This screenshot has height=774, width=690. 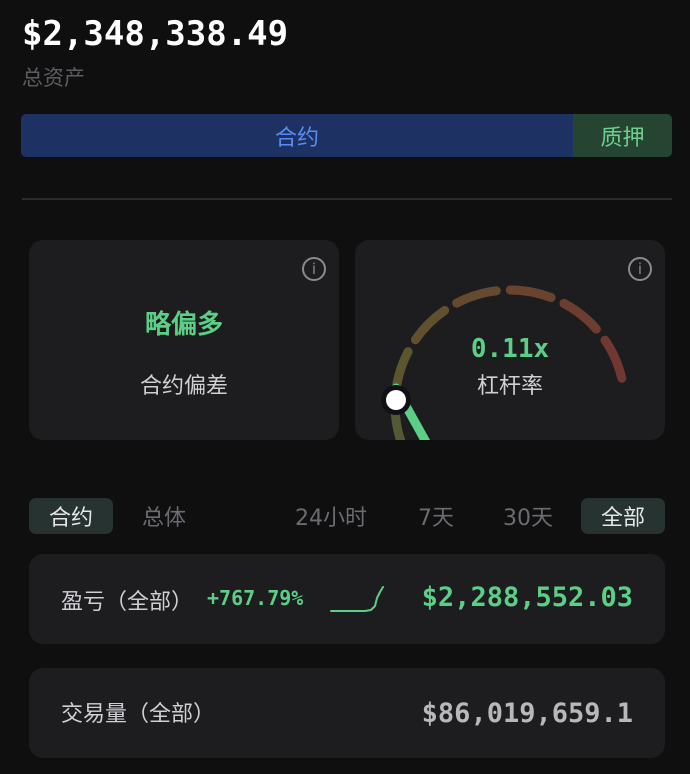 What do you see at coordinates (357, 599) in the screenshot?
I see `pnl-sparkline` at bounding box center [357, 599].